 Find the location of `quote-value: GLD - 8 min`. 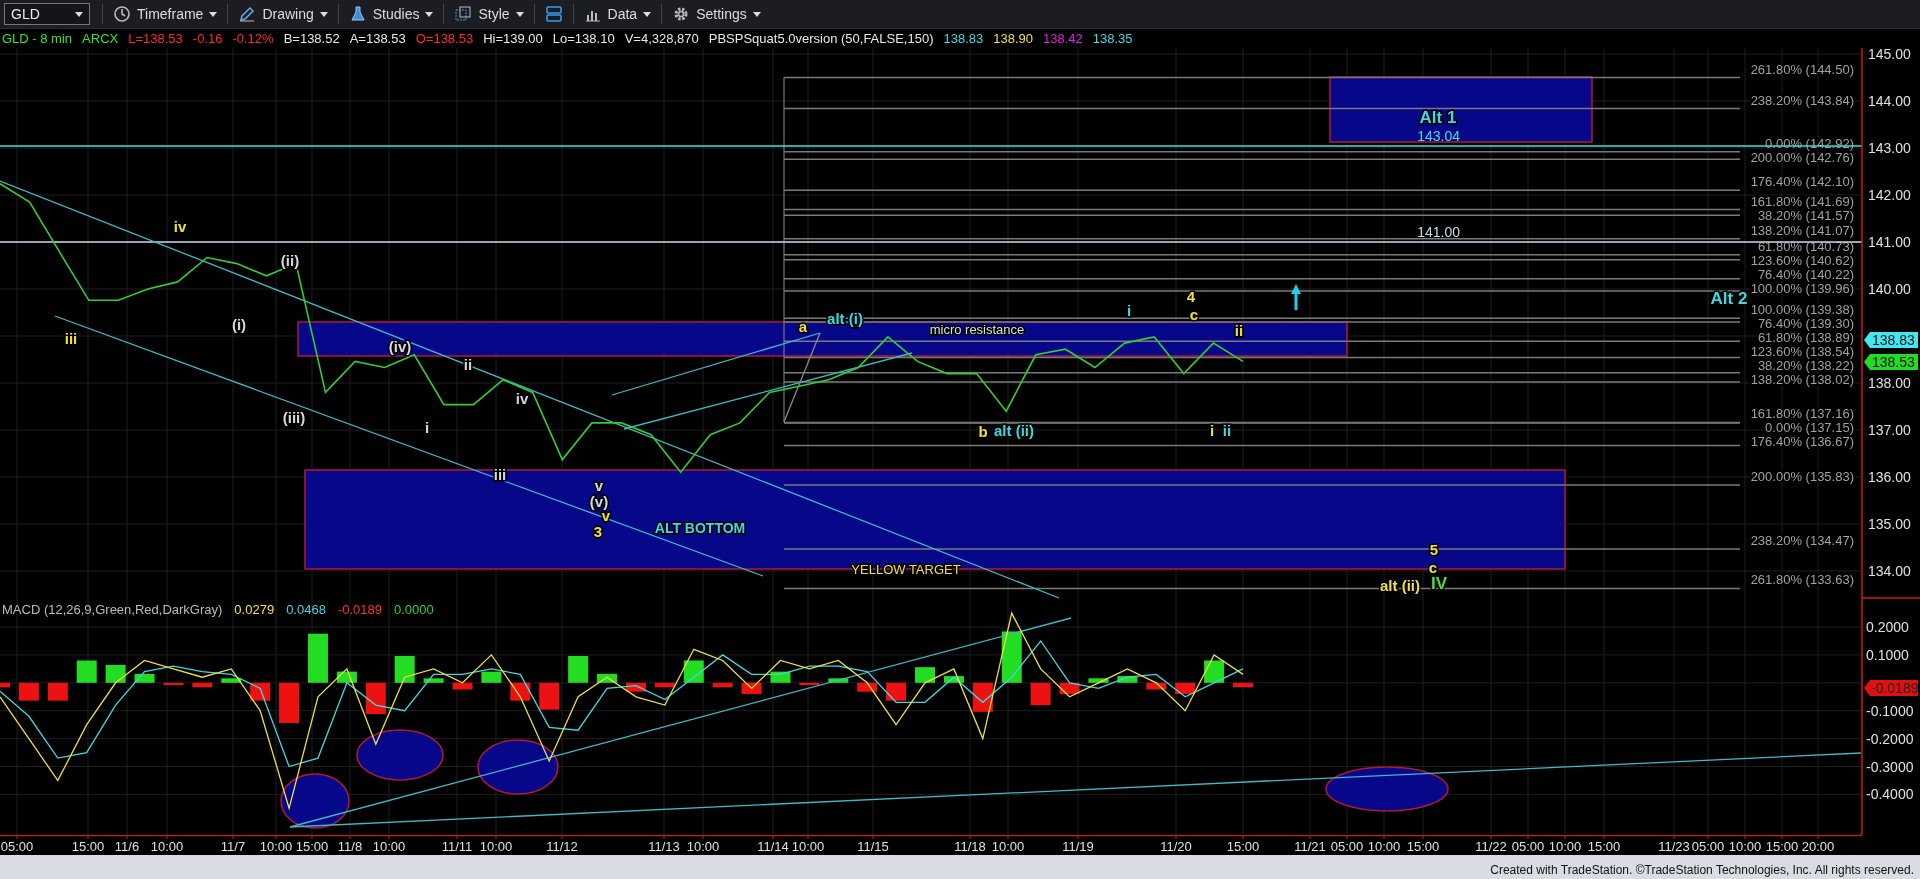

quote-value: GLD - 8 min is located at coordinates (37, 38).